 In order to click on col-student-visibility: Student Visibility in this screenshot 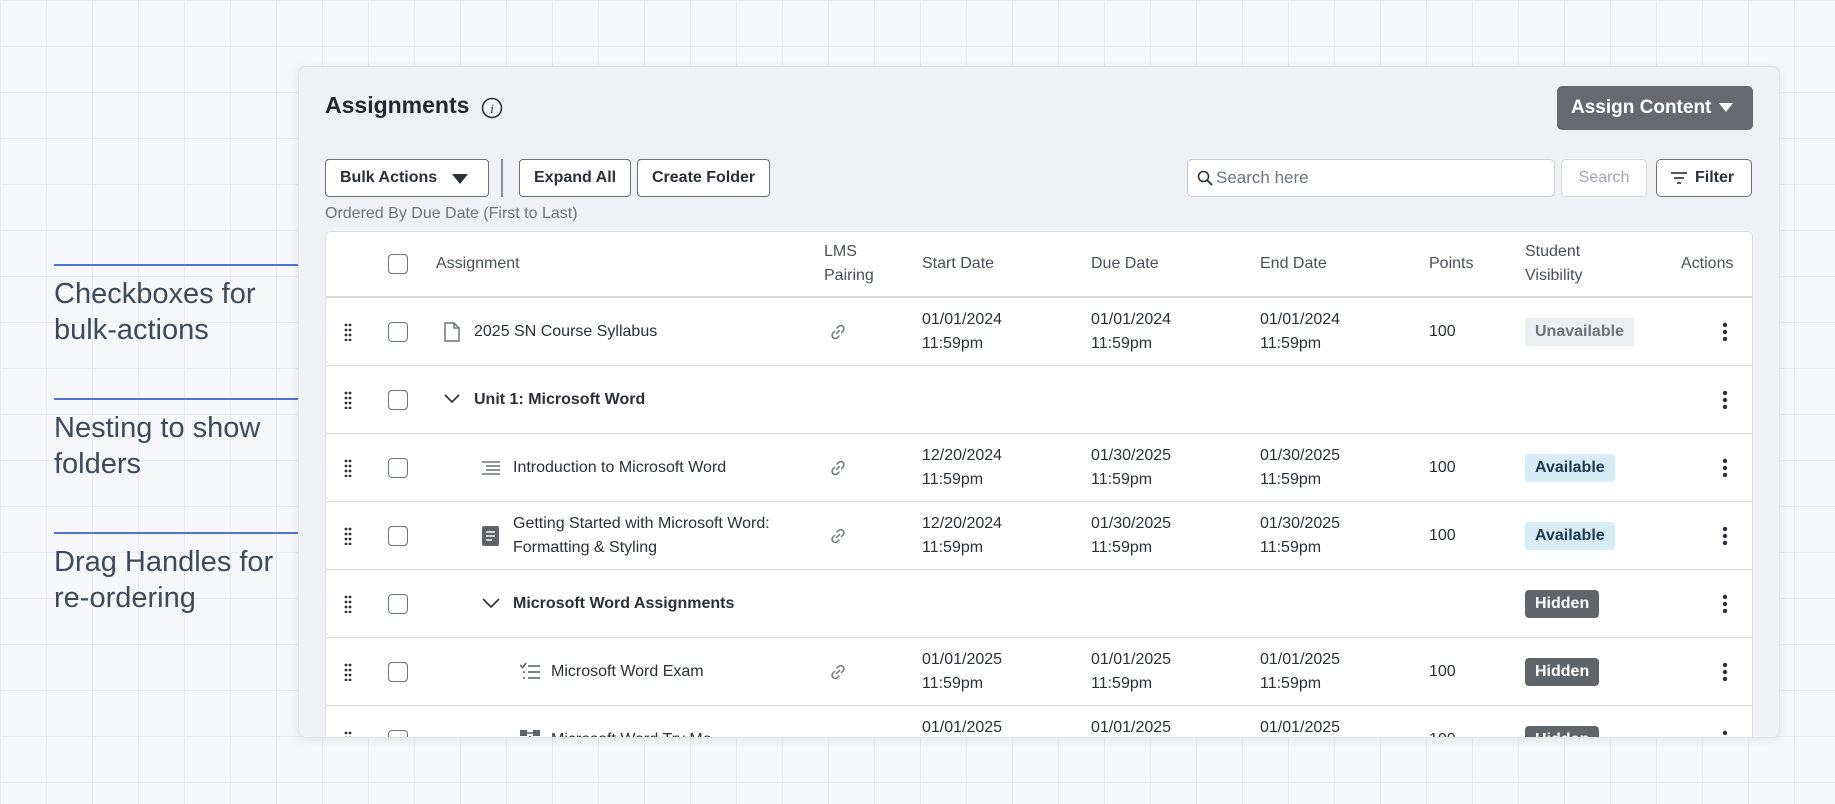, I will do `click(1554, 264)`.